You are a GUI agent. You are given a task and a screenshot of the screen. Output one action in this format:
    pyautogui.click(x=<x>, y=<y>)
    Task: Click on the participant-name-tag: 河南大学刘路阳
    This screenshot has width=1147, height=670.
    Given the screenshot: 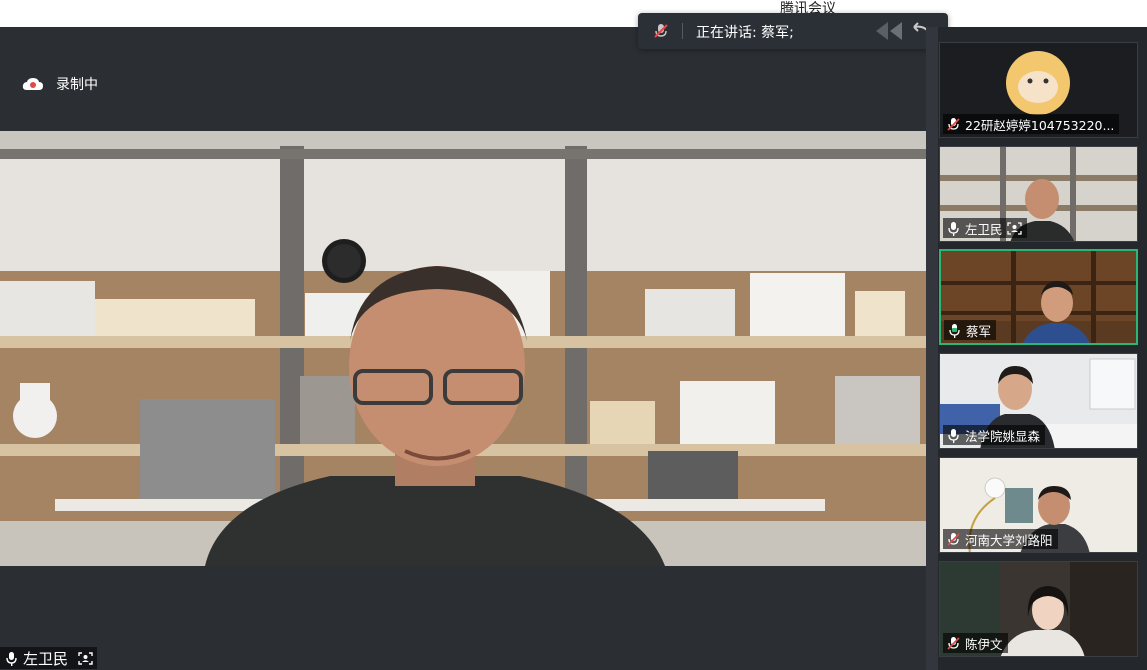 What is the action you would take?
    pyautogui.click(x=1000, y=539)
    